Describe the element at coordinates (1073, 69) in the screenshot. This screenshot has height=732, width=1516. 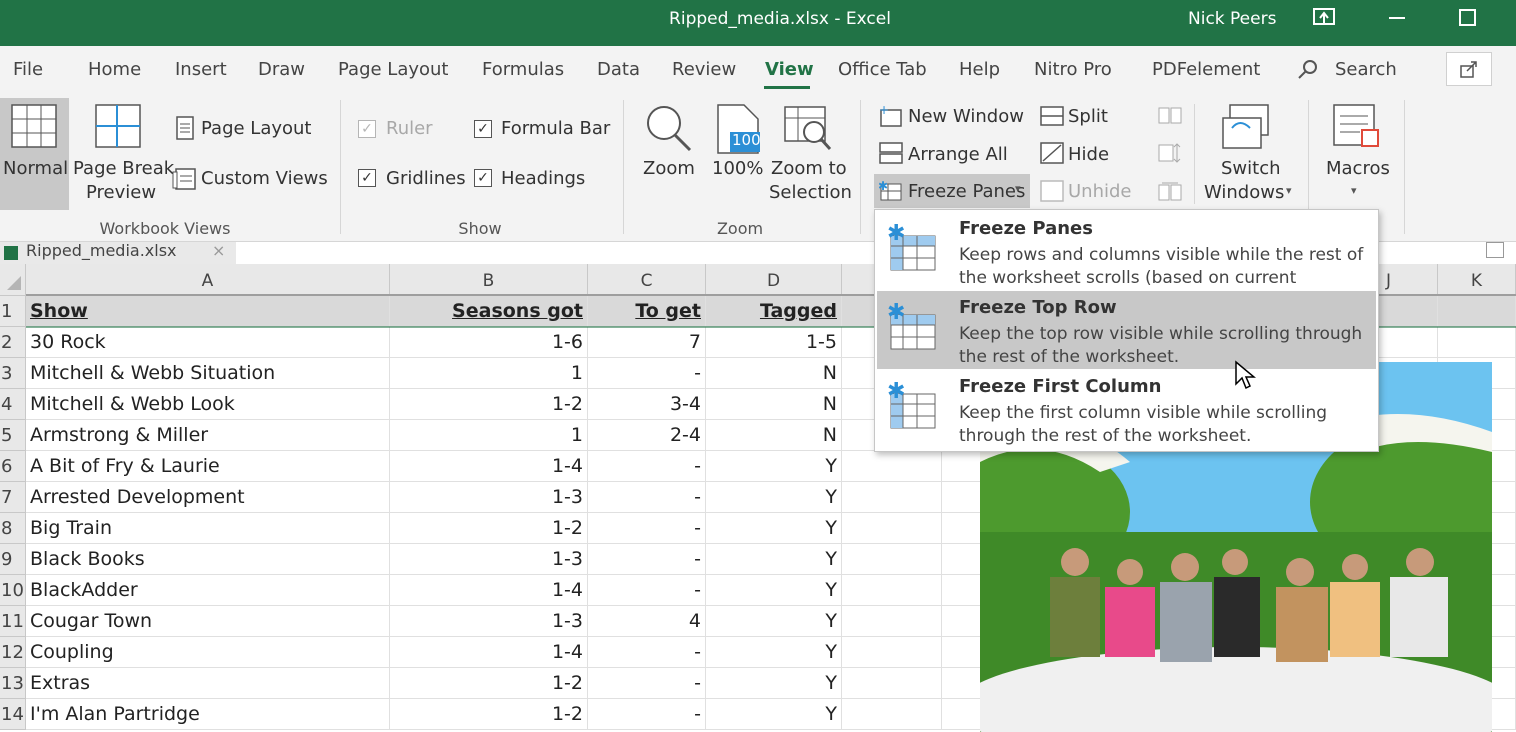
I see `tab-nitro-pro: Nitro Pro` at that location.